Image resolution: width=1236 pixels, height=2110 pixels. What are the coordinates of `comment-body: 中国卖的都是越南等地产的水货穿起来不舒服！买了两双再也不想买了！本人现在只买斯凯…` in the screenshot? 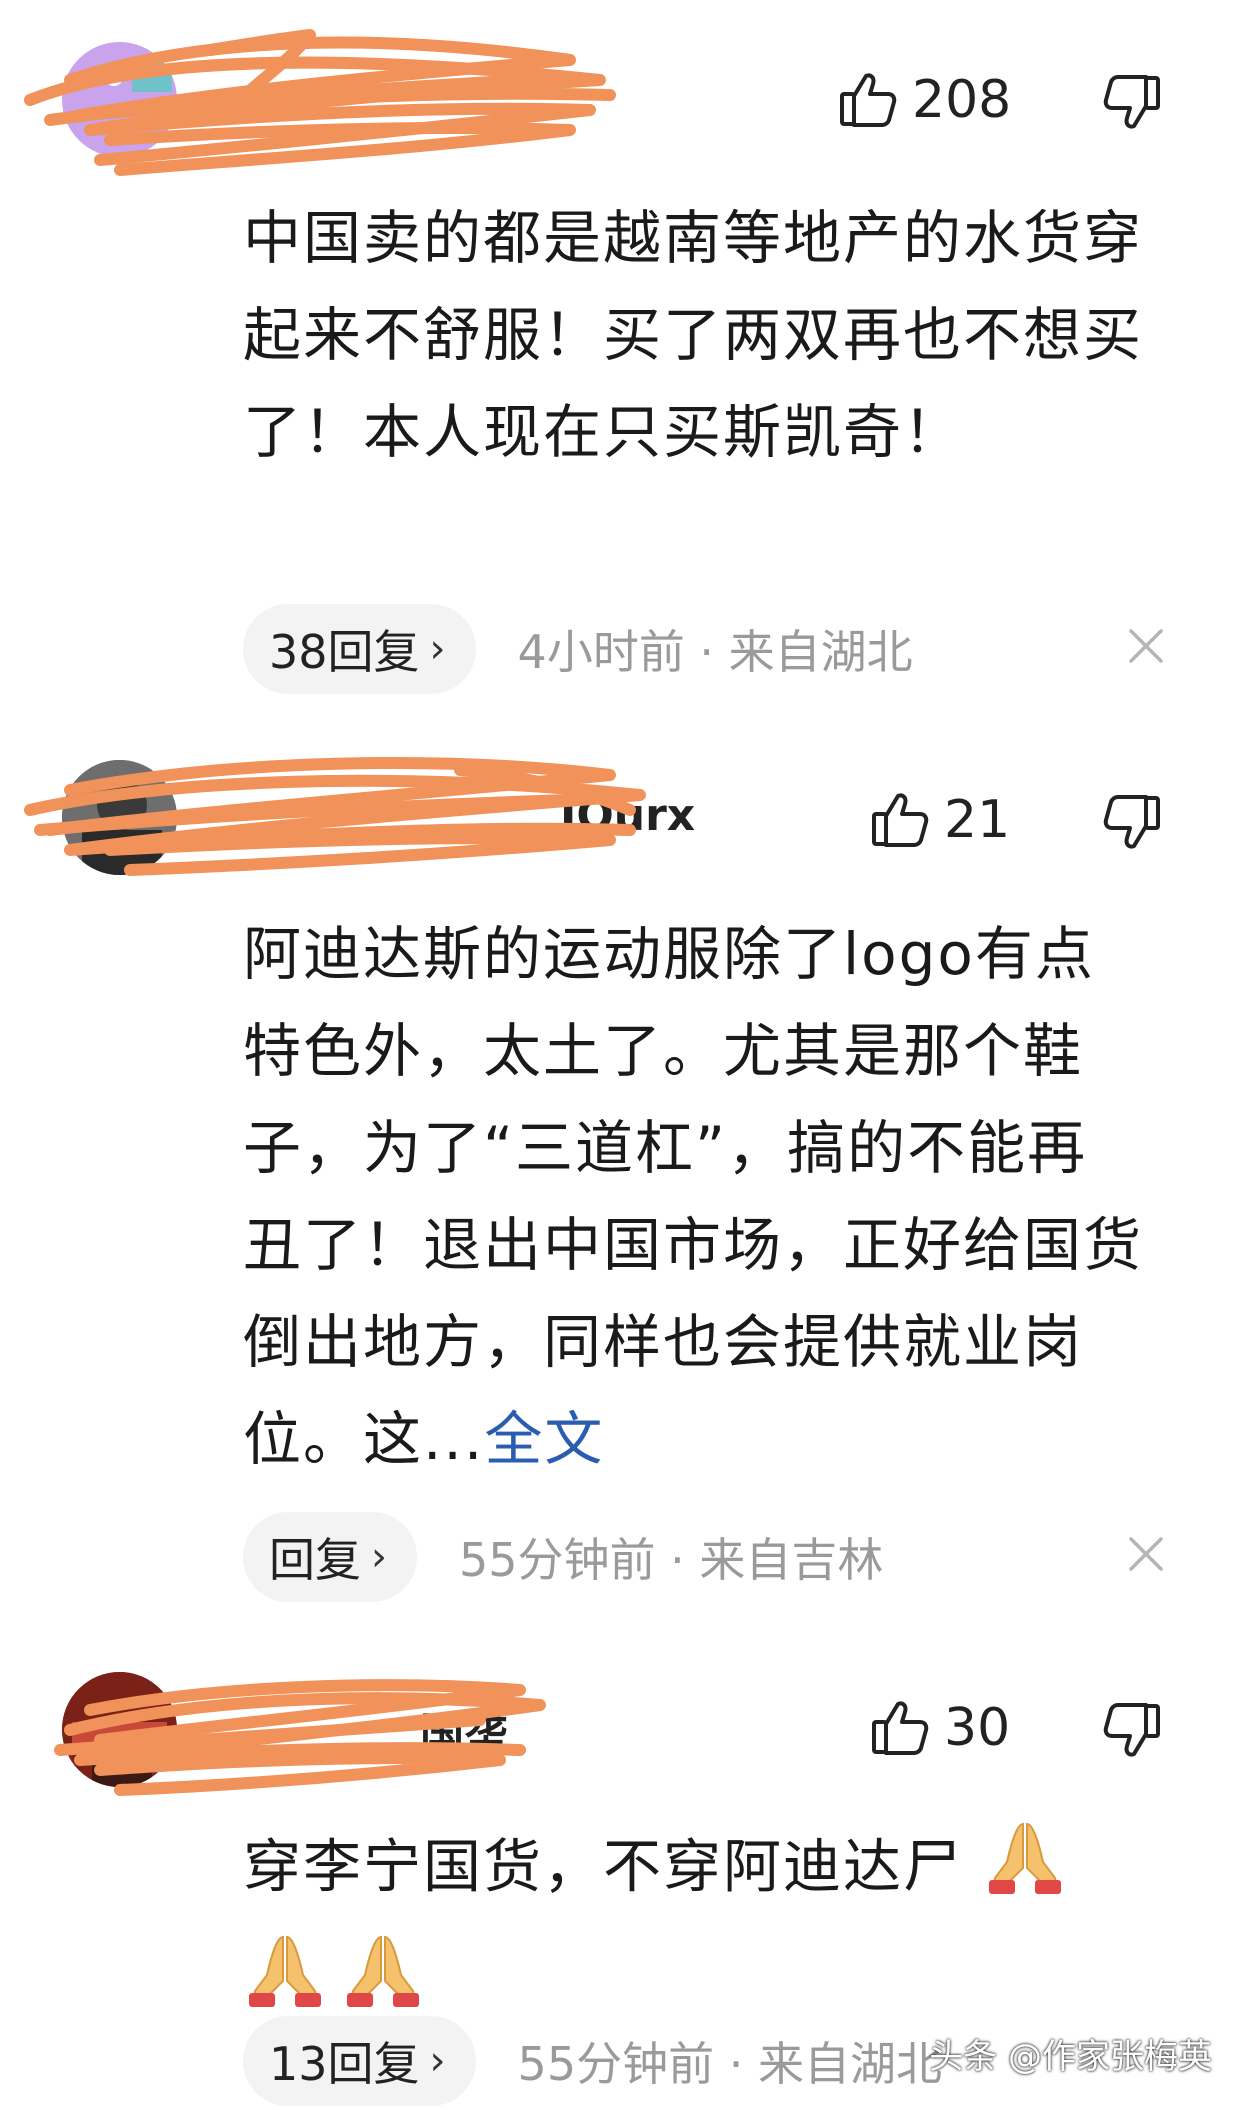 It's located at (693, 335).